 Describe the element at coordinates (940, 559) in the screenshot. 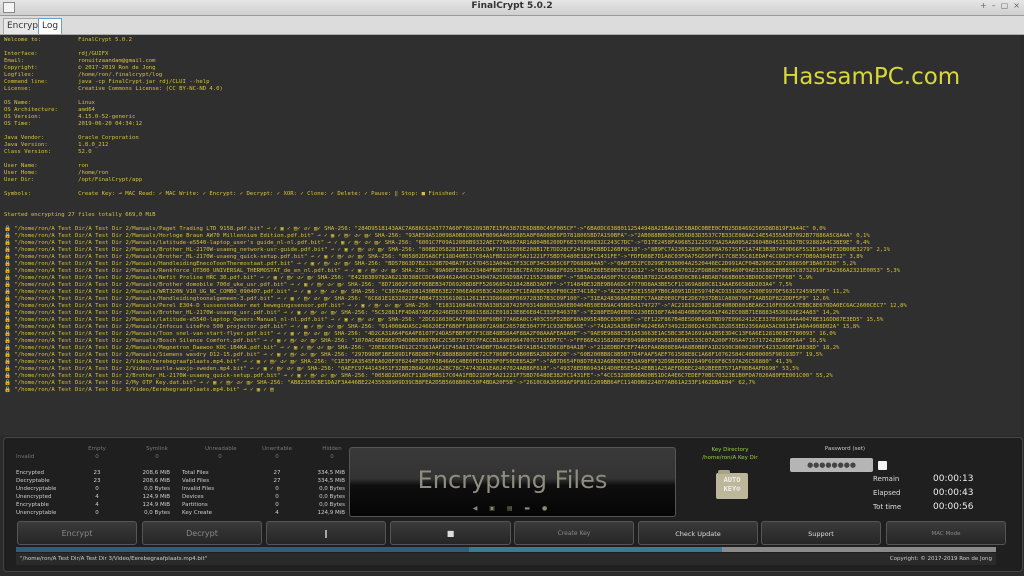

I see `copyright-text: Copyright: © 2017-2019 Ron de Jong` at that location.